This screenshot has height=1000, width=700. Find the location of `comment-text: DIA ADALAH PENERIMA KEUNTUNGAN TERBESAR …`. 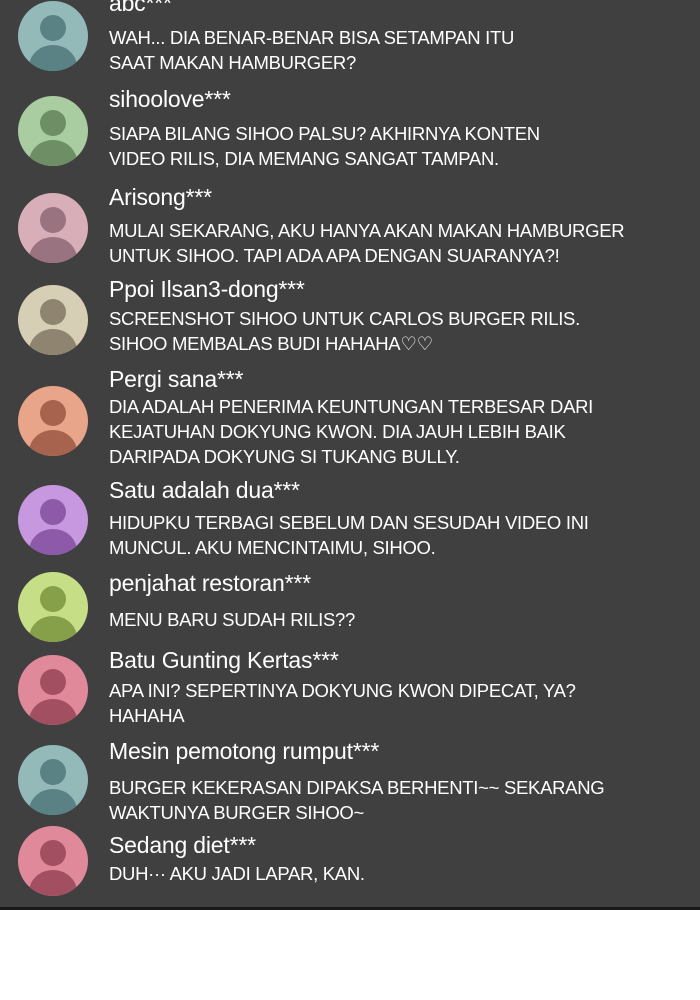

comment-text: DIA ADALAH PENERIMA KEUNTUNGAN TERBESAR … is located at coordinates (351, 431).